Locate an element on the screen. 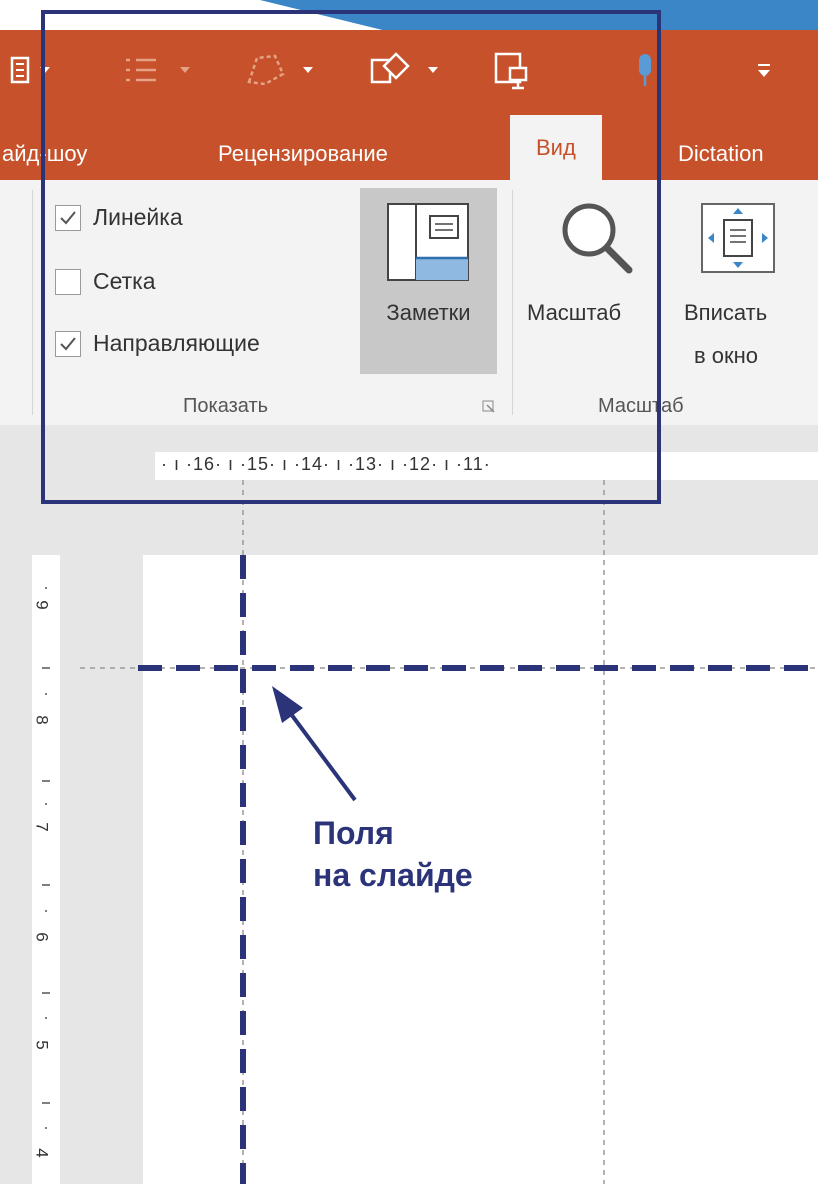 This screenshot has width=818, height=1184. annotation-arrowhead is located at coordinates (287, 704).